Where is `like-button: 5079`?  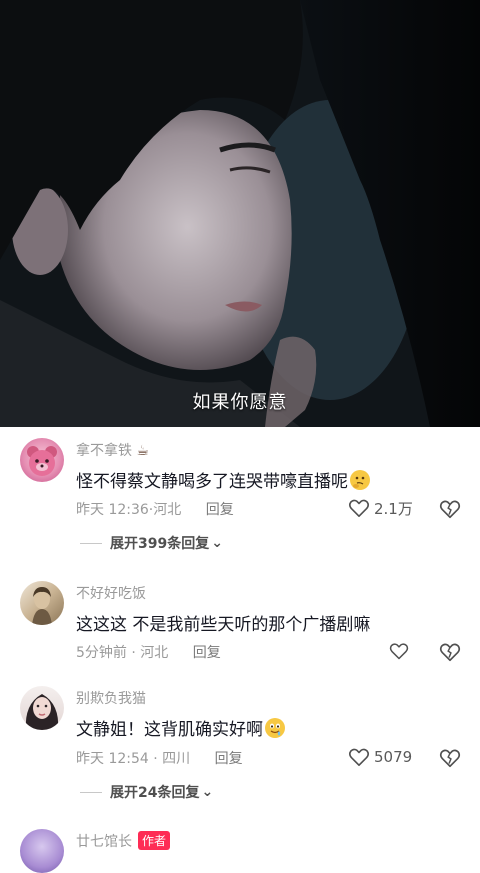
like-button: 5079 is located at coordinates (383, 757).